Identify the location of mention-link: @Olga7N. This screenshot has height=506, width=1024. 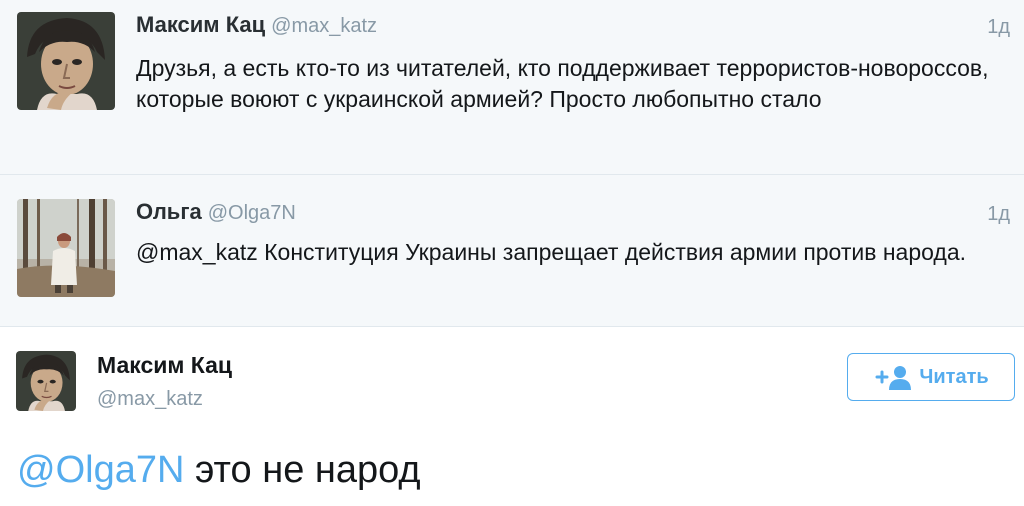
(100, 470).